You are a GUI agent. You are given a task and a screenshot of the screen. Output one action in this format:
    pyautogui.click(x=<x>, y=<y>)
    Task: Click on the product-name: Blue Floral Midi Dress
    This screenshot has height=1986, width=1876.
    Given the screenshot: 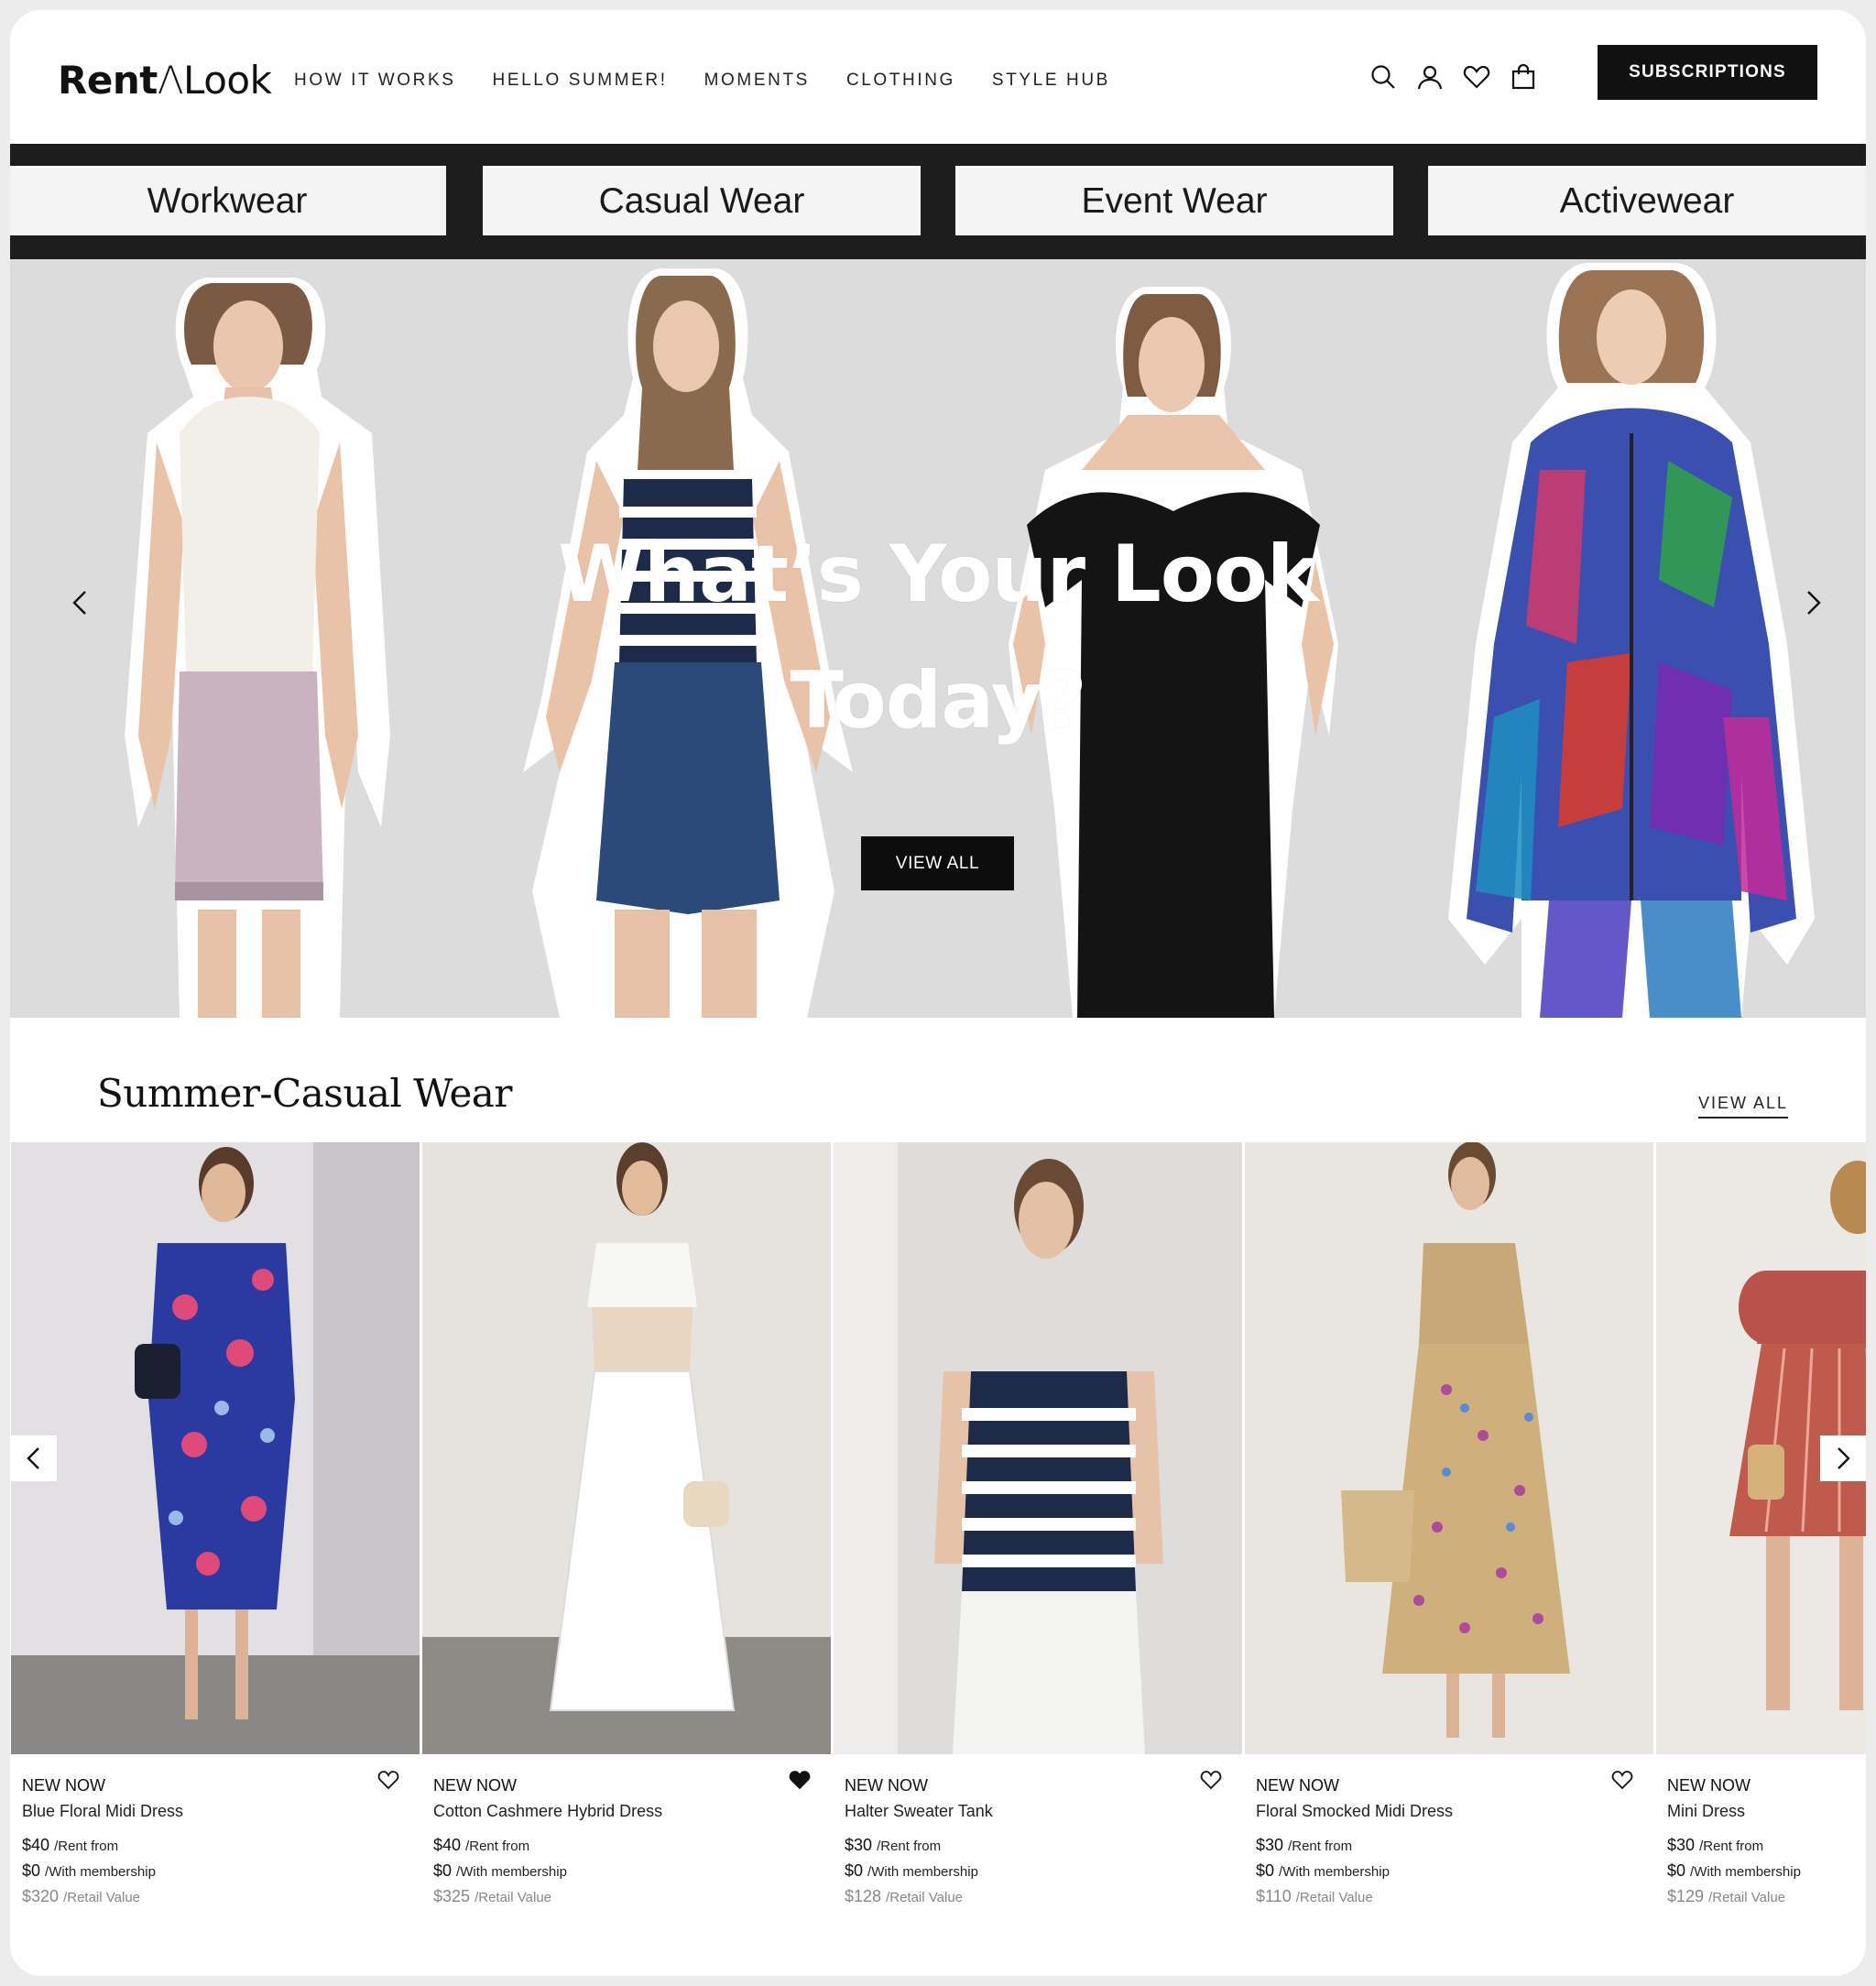 What is the action you would take?
    pyautogui.click(x=102, y=1811)
    